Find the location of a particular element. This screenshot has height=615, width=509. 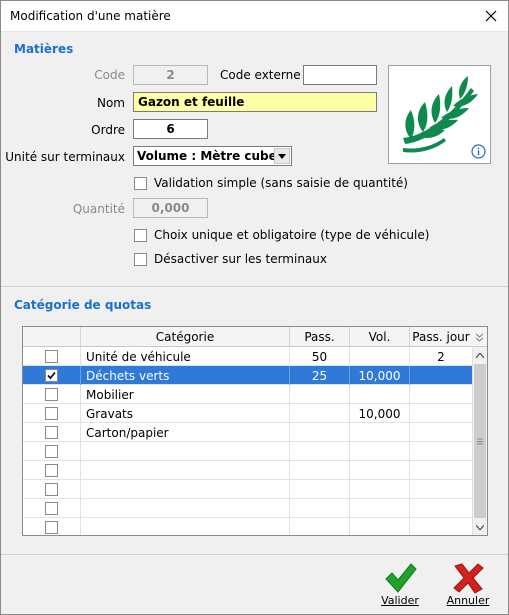

desactiver-checkbox is located at coordinates (140, 259).